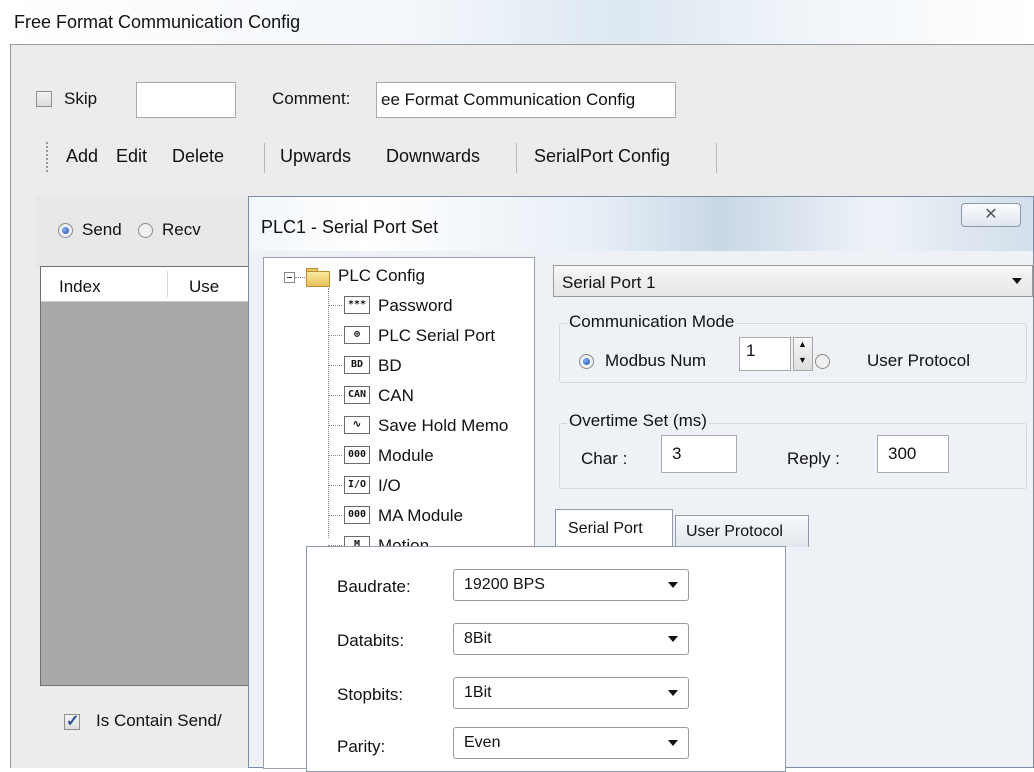 Image resolution: width=1034 pixels, height=772 pixels. Describe the element at coordinates (734, 531) in the screenshot. I see `tab-user-protocol-label: User Protocol` at that location.